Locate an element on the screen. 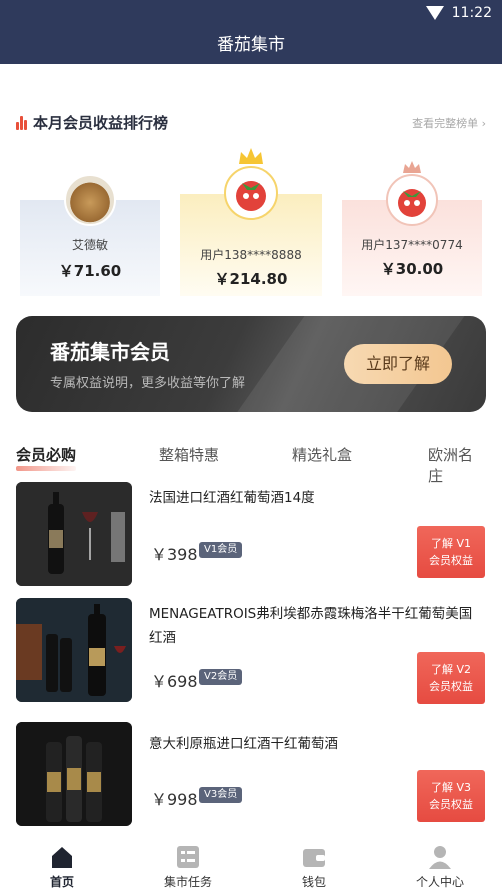 This screenshot has width=502, height=896. ranking-title: 本月会员收益排行榜 is located at coordinates (101, 123).